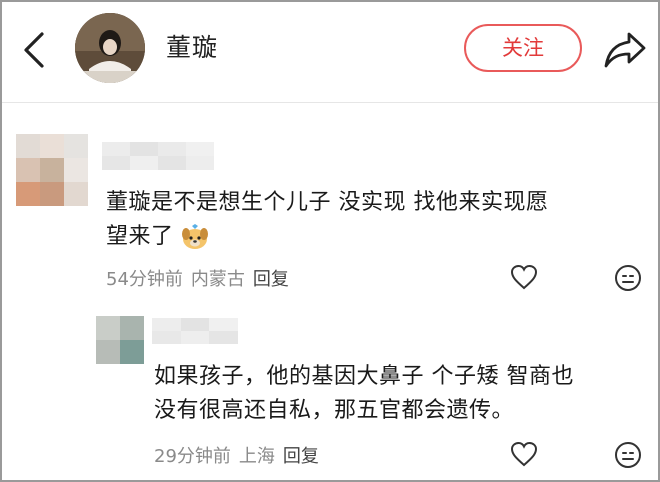 This screenshot has width=660, height=482. I want to click on back-chevron-icon, so click(34, 50).